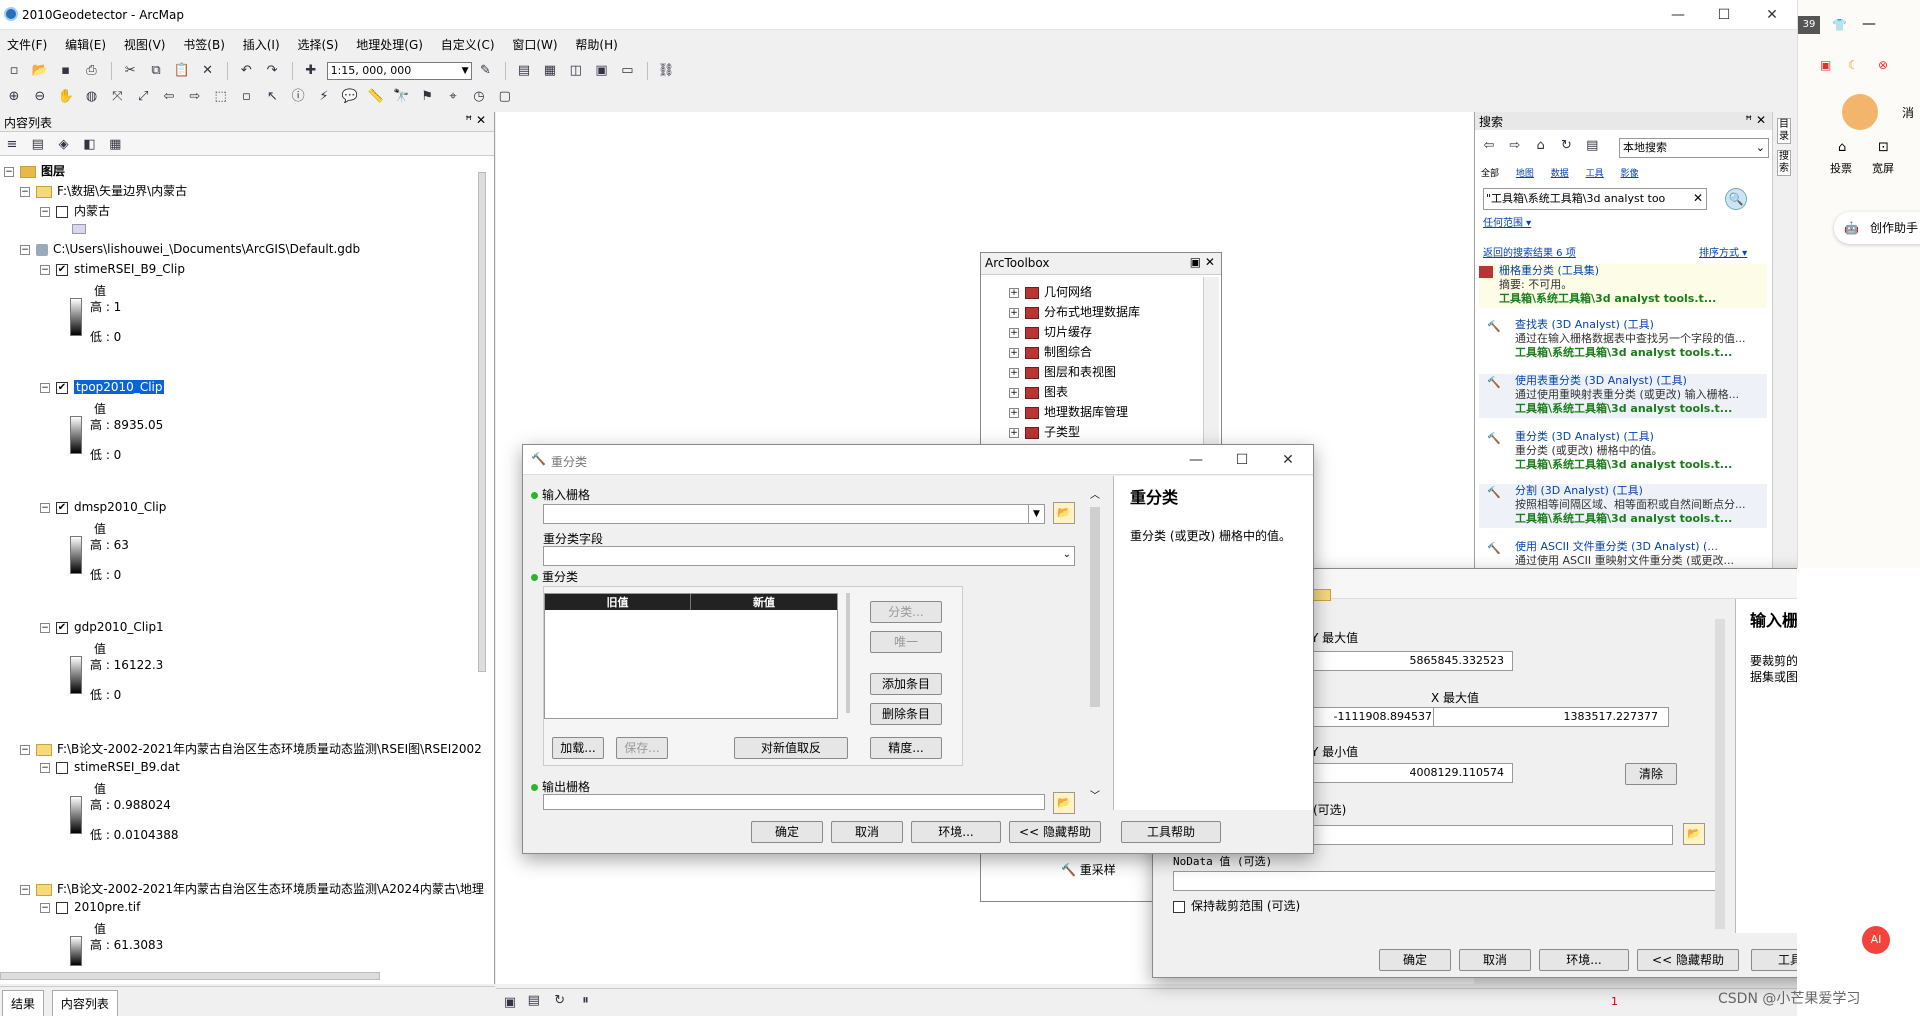  What do you see at coordinates (40, 71) in the screenshot?
I see `open-icon: 📂` at bounding box center [40, 71].